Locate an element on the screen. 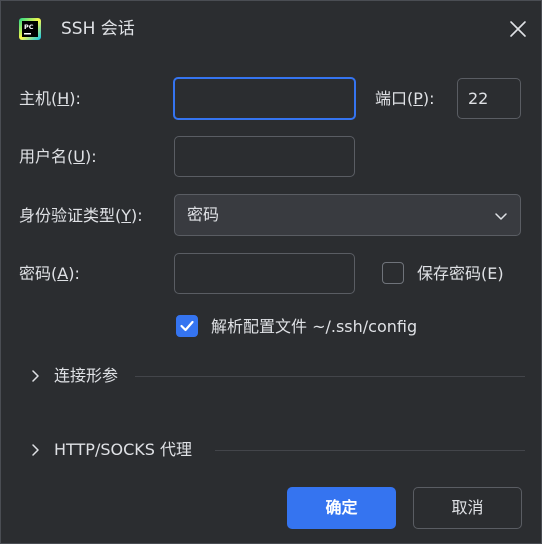  parse-config-checkbox is located at coordinates (187, 326).